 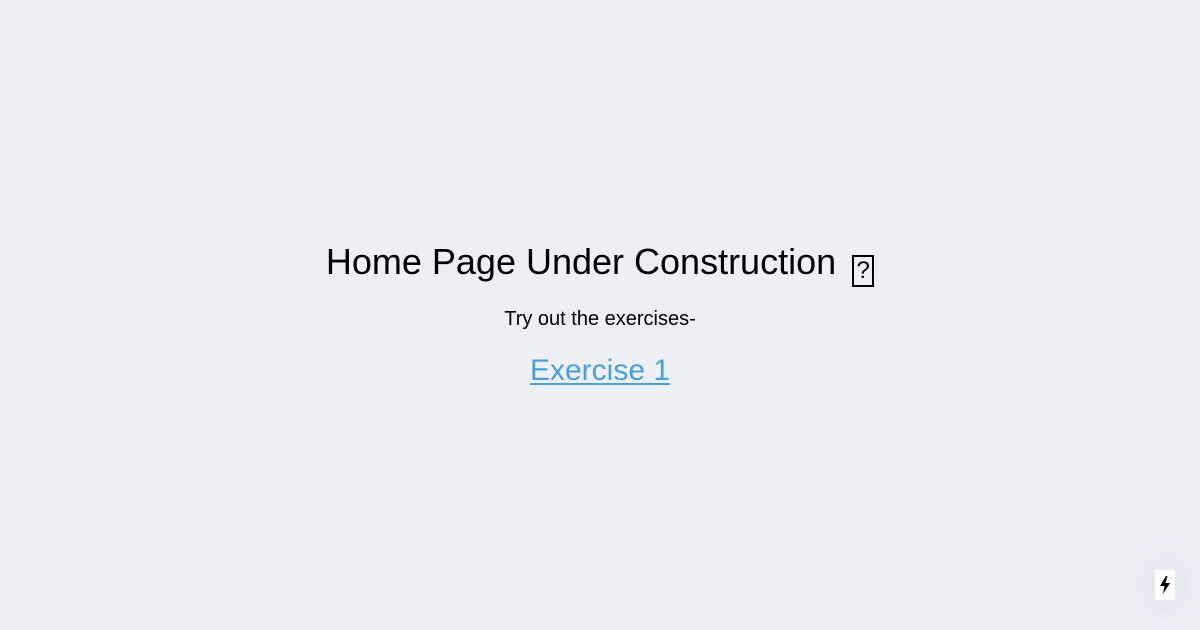 I want to click on subtitle-text: Try out the exercises-, so click(x=600, y=319).